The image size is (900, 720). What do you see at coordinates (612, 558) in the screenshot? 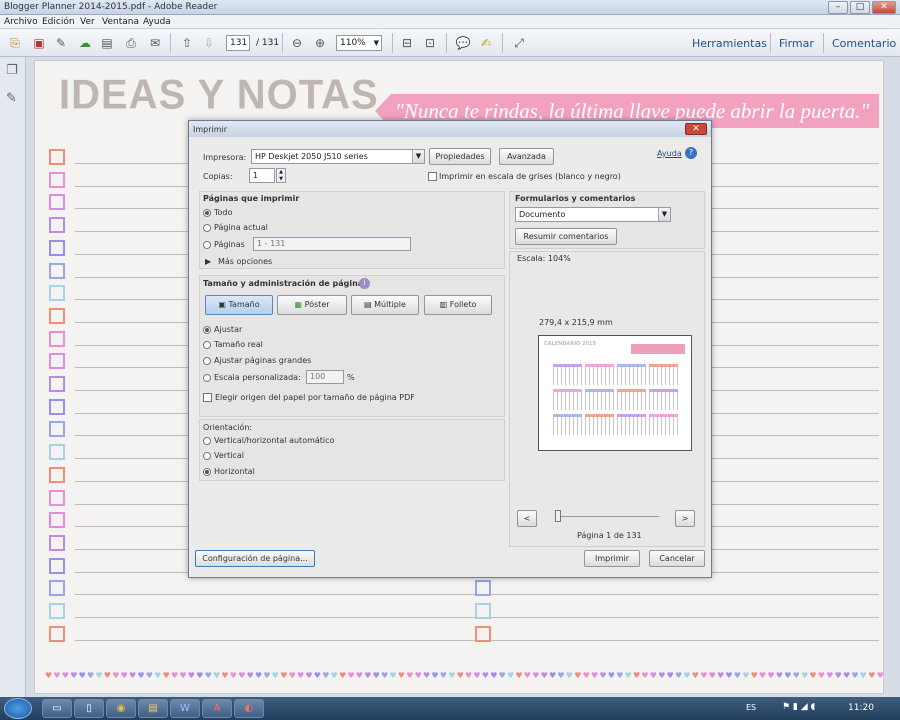
I see `print-button: Imprimir` at bounding box center [612, 558].